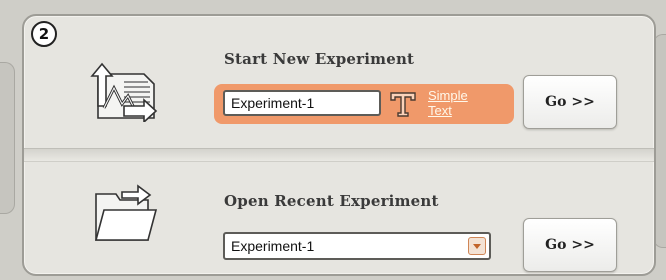 This screenshot has width=666, height=280. Describe the element at coordinates (440, 110) in the screenshot. I see `simple-text-line2: Text` at that location.